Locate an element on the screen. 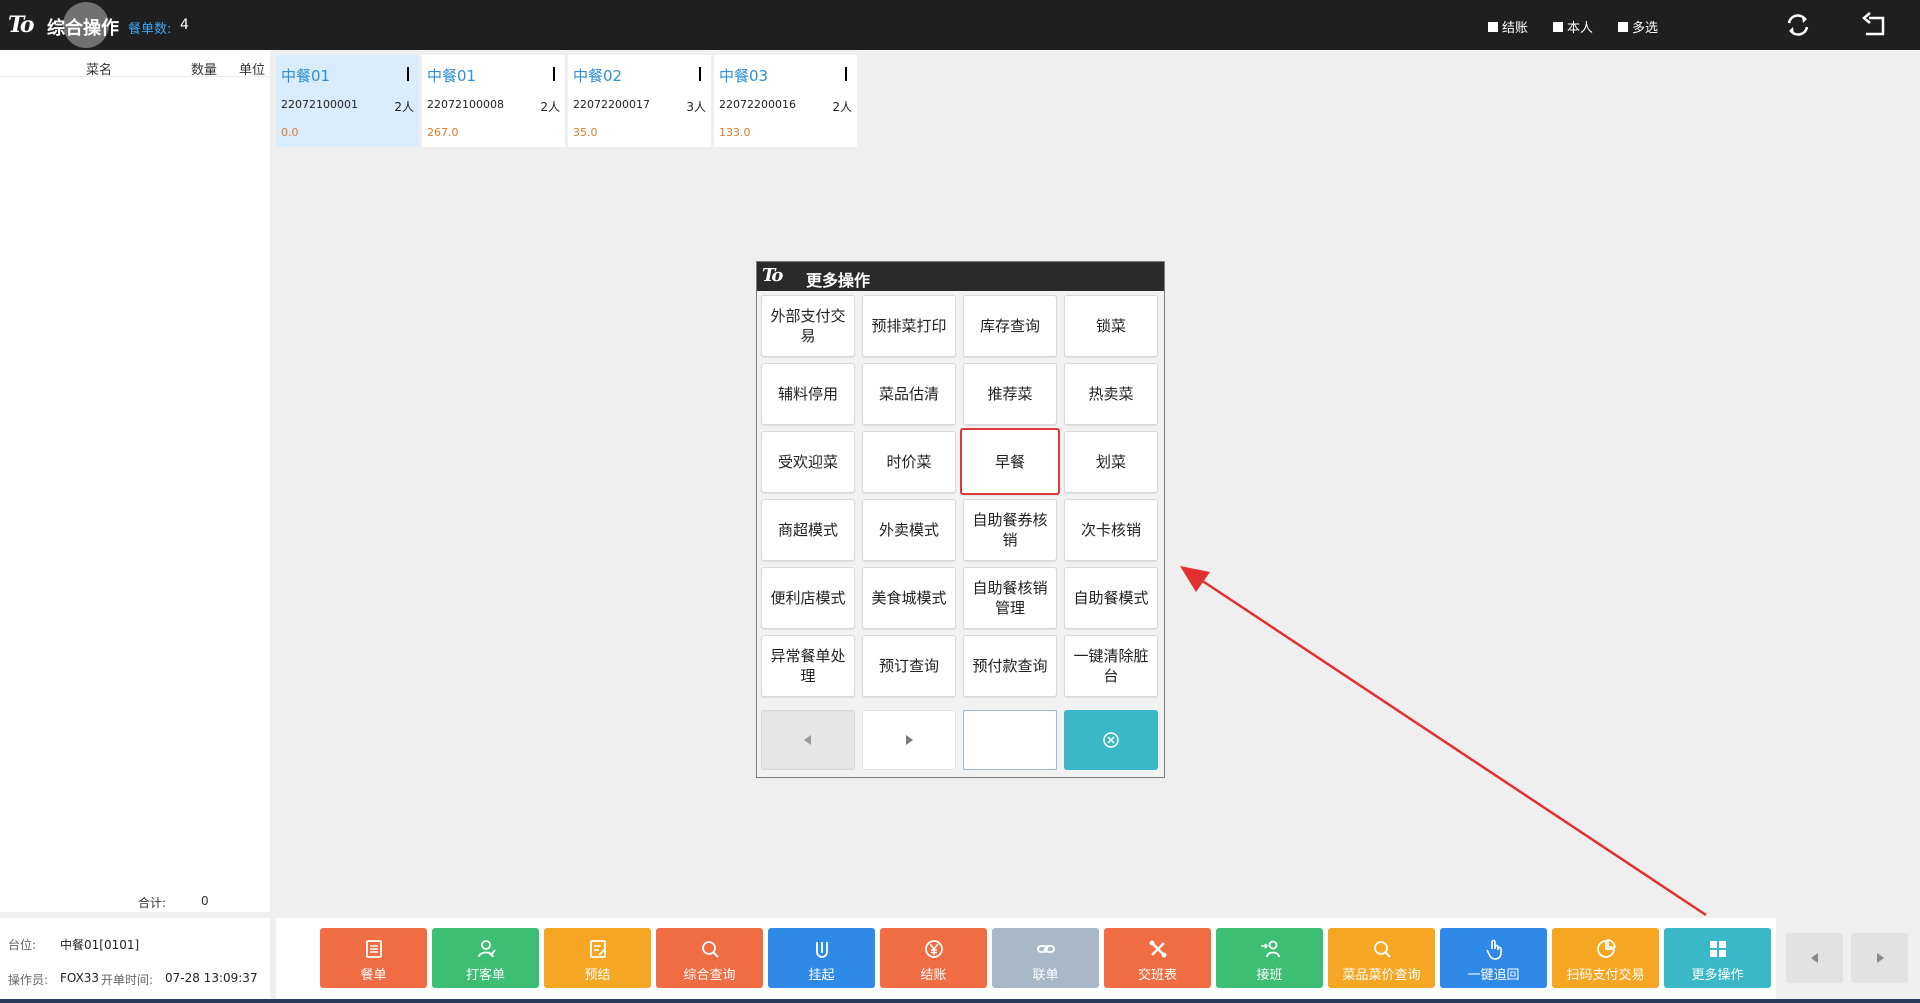 The image size is (1920, 1003). multi-select-checkbox: 多选 is located at coordinates (1638, 26).